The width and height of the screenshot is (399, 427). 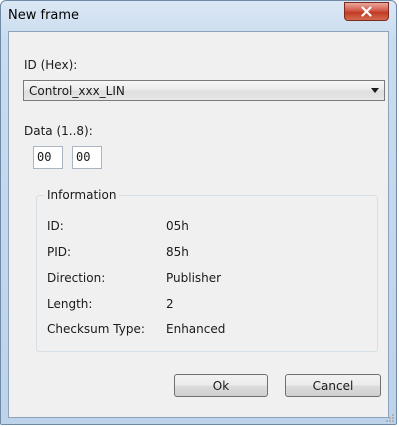 What do you see at coordinates (76, 278) in the screenshot?
I see `info-key-direction: Direction:` at bounding box center [76, 278].